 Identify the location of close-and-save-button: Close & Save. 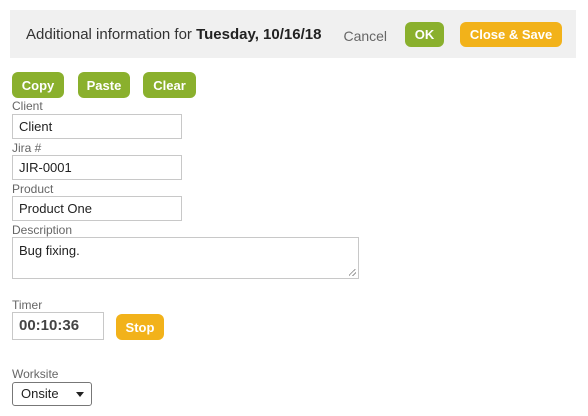
(511, 34).